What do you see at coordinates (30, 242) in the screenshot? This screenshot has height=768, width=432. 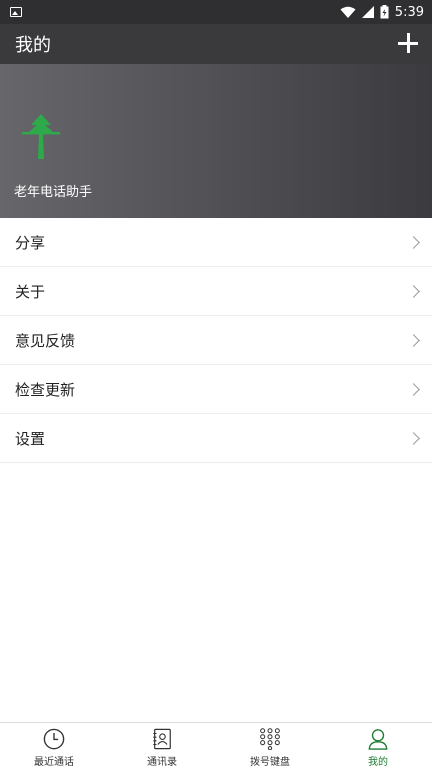 I see `menu-item-label: 分享` at bounding box center [30, 242].